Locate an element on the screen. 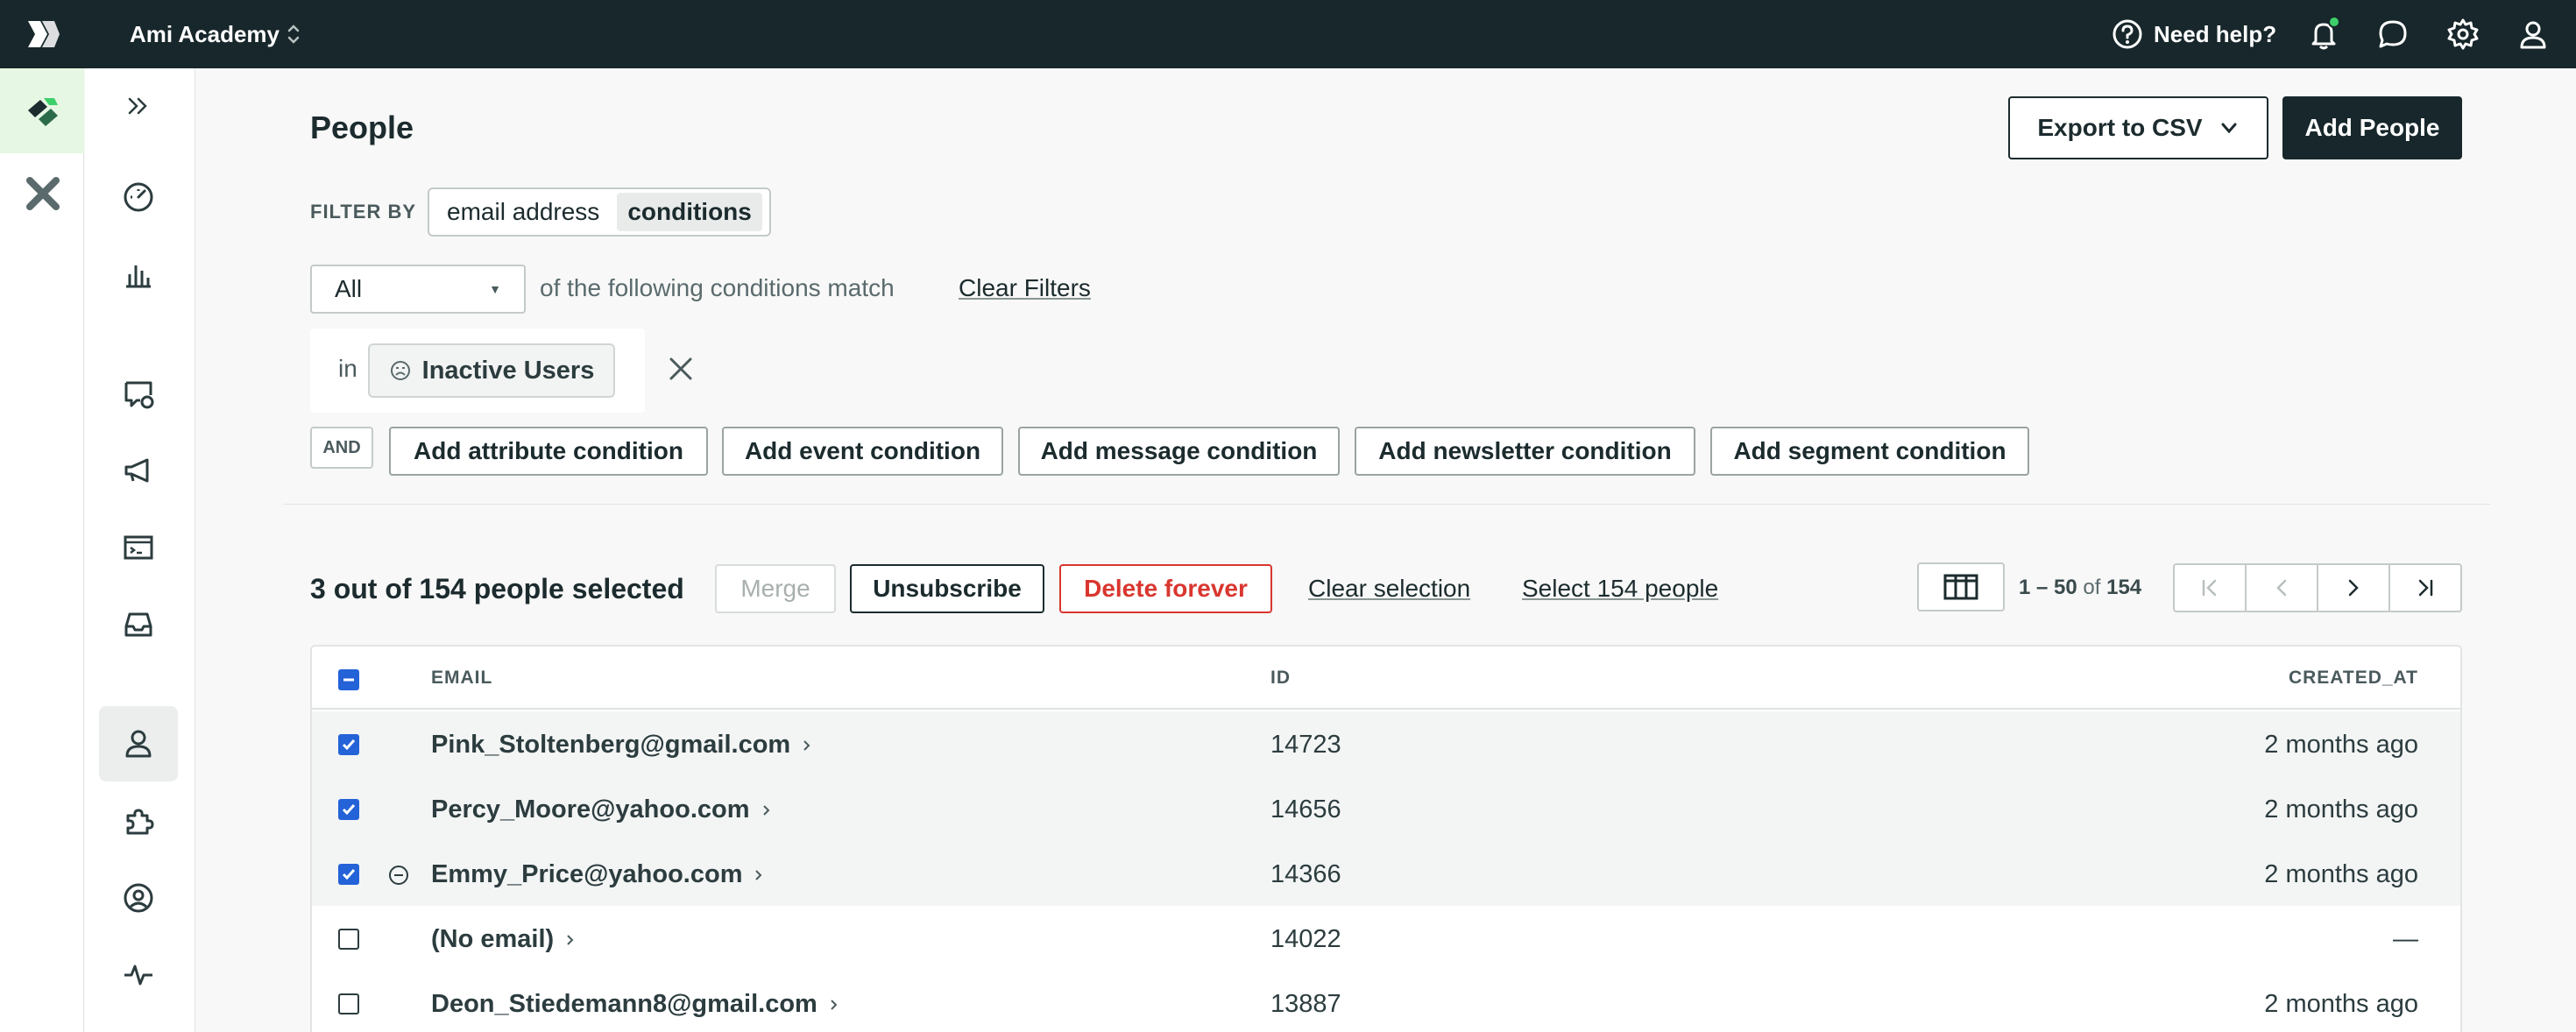  help-icon is located at coordinates (2127, 34).